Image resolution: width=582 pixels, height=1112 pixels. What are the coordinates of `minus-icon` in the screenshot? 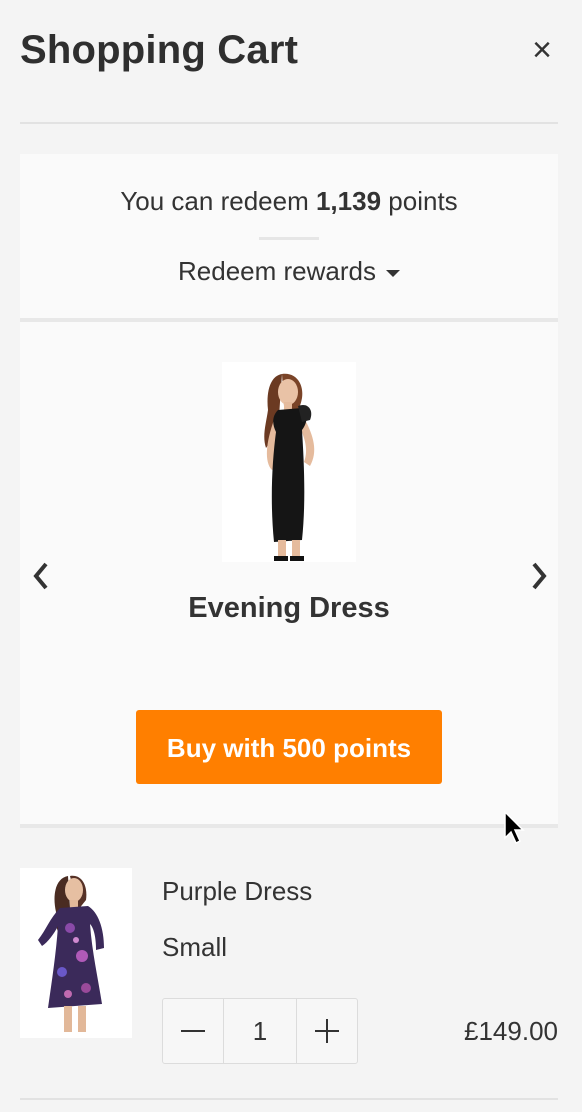 It's located at (193, 1031).